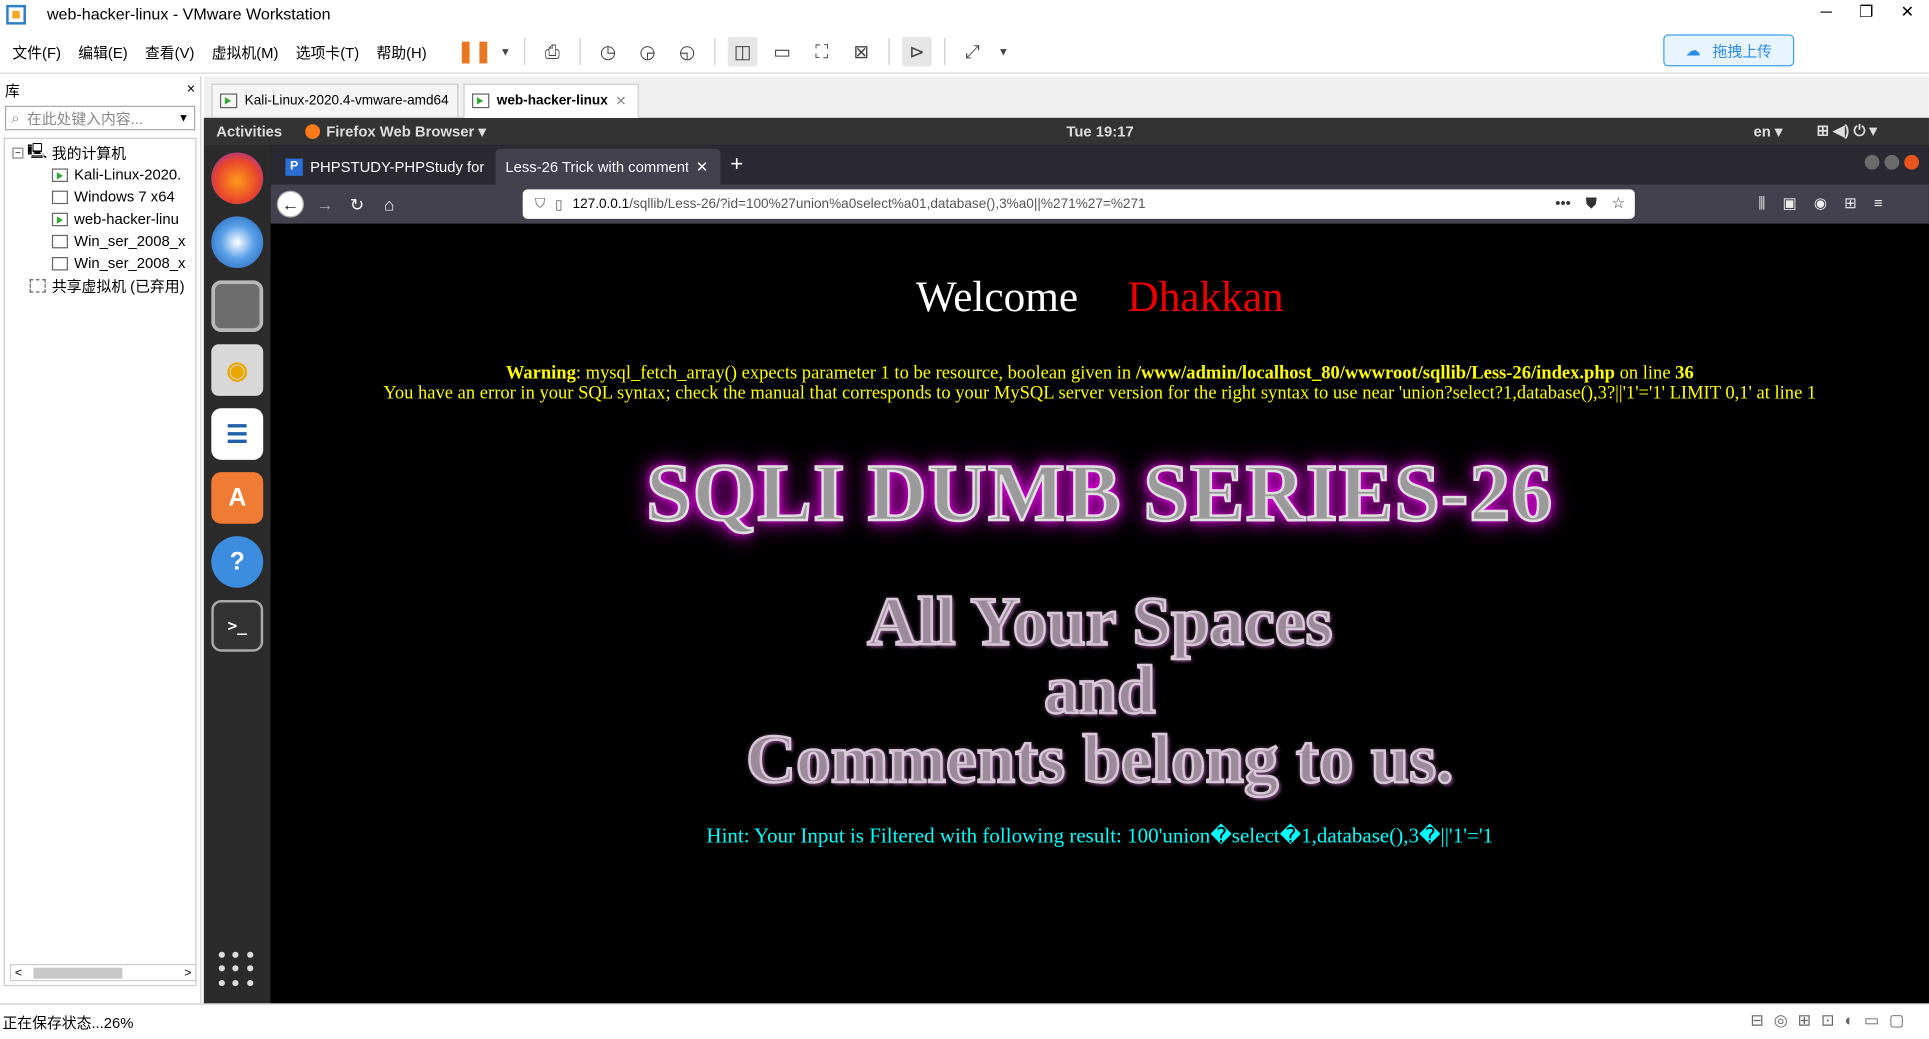 Image resolution: width=1929 pixels, height=1039 pixels. What do you see at coordinates (1907, 12) in the screenshot?
I see `close-button: ✕` at bounding box center [1907, 12].